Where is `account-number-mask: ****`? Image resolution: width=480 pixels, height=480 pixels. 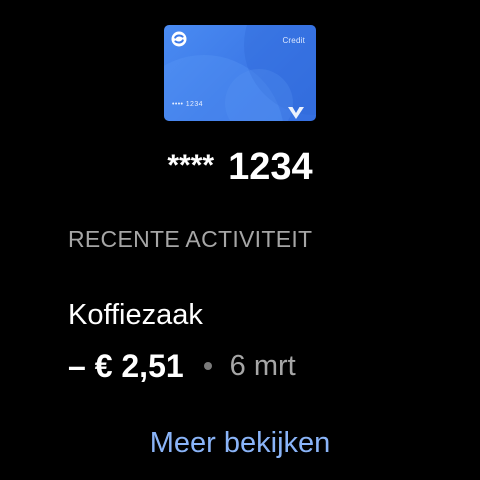
account-number-mask: **** is located at coordinates (191, 165).